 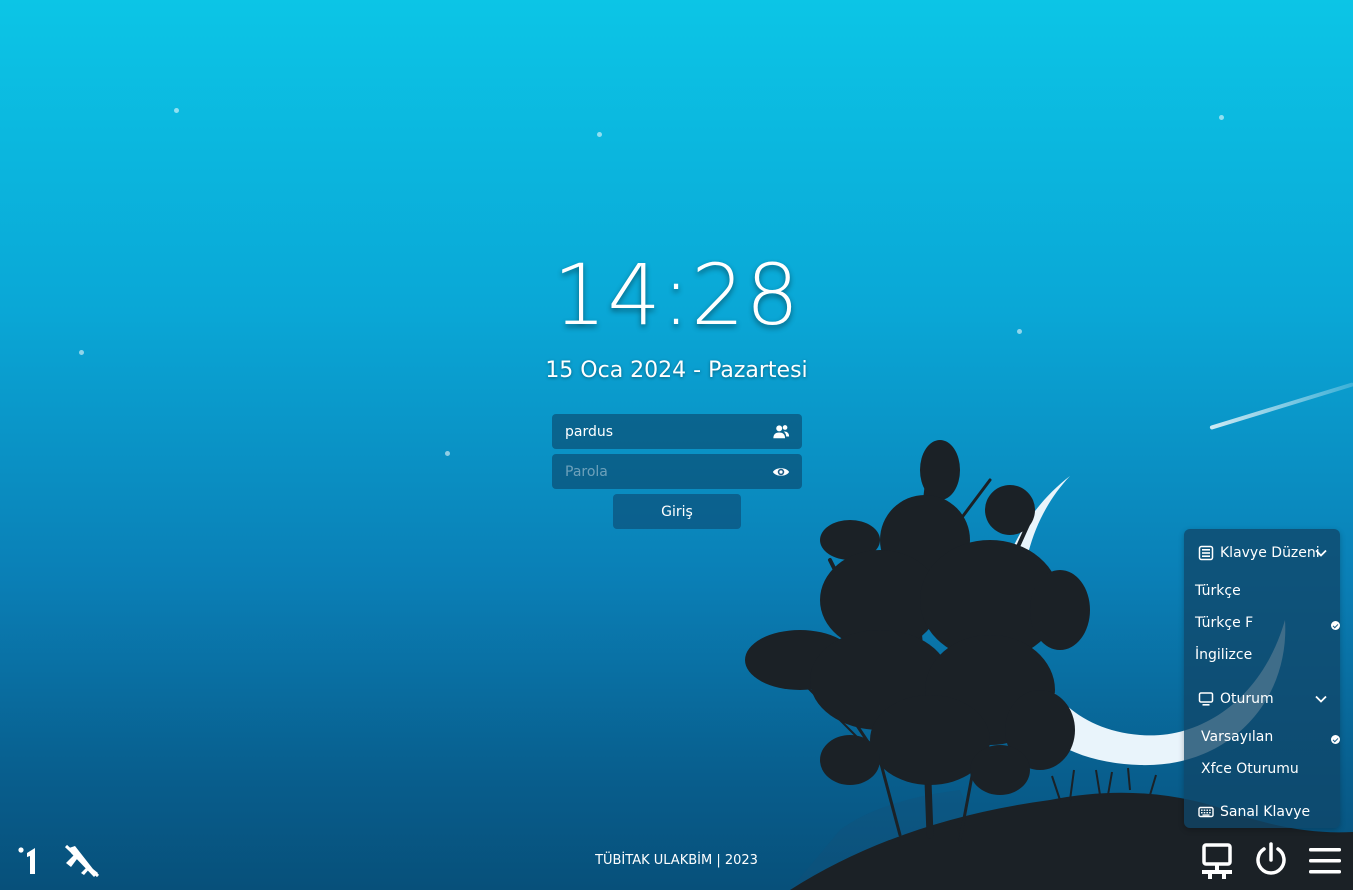 I want to click on network-icon, so click(x=1217, y=862).